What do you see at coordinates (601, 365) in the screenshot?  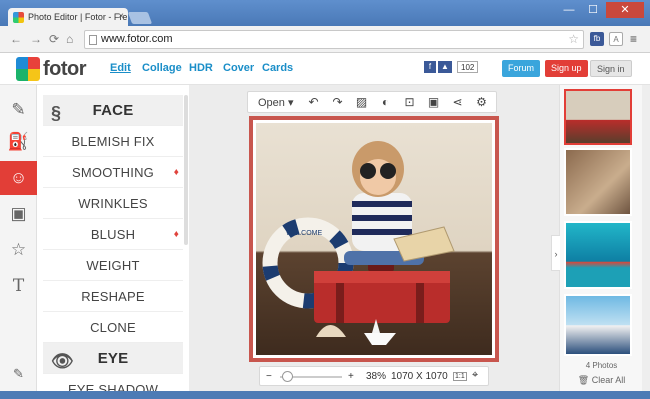 I see `photo-count: 4 Photos` at bounding box center [601, 365].